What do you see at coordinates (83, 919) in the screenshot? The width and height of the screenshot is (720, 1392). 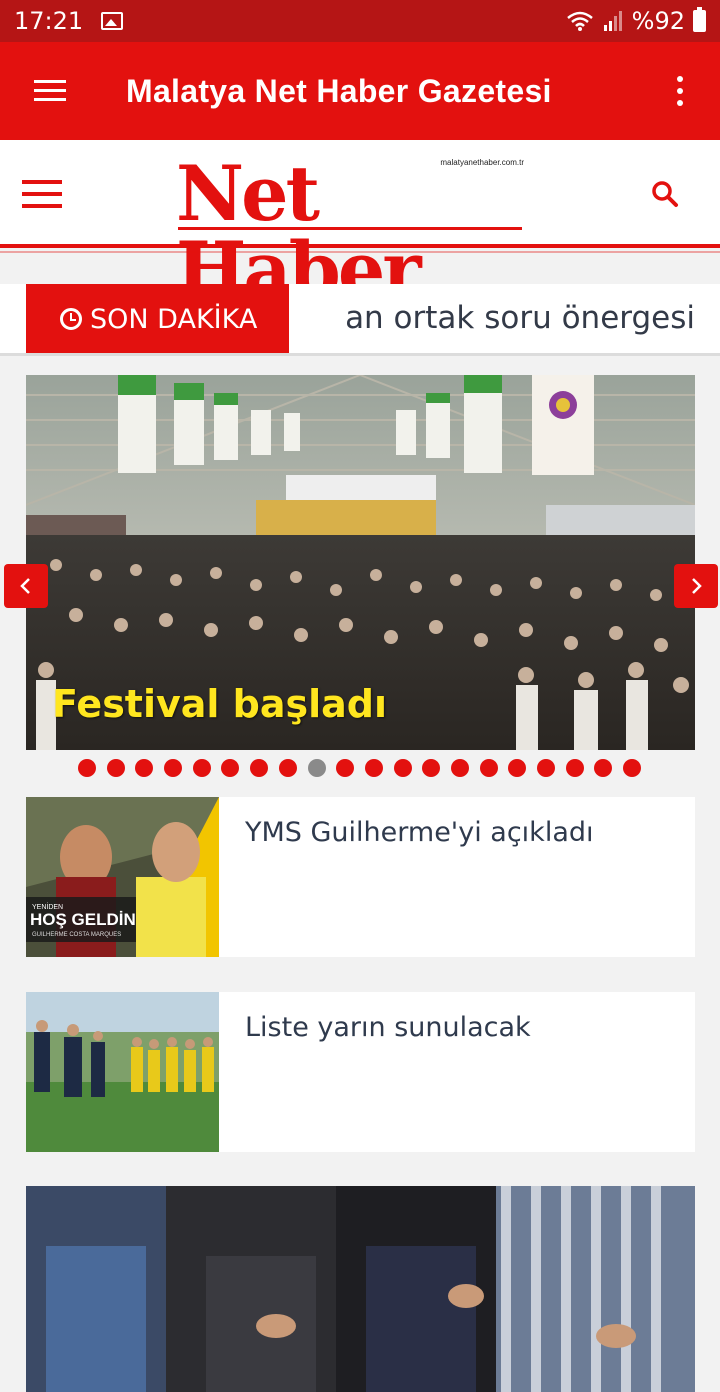 I see `thumbnail-overlay-text: HOŞ GELDİN` at bounding box center [83, 919].